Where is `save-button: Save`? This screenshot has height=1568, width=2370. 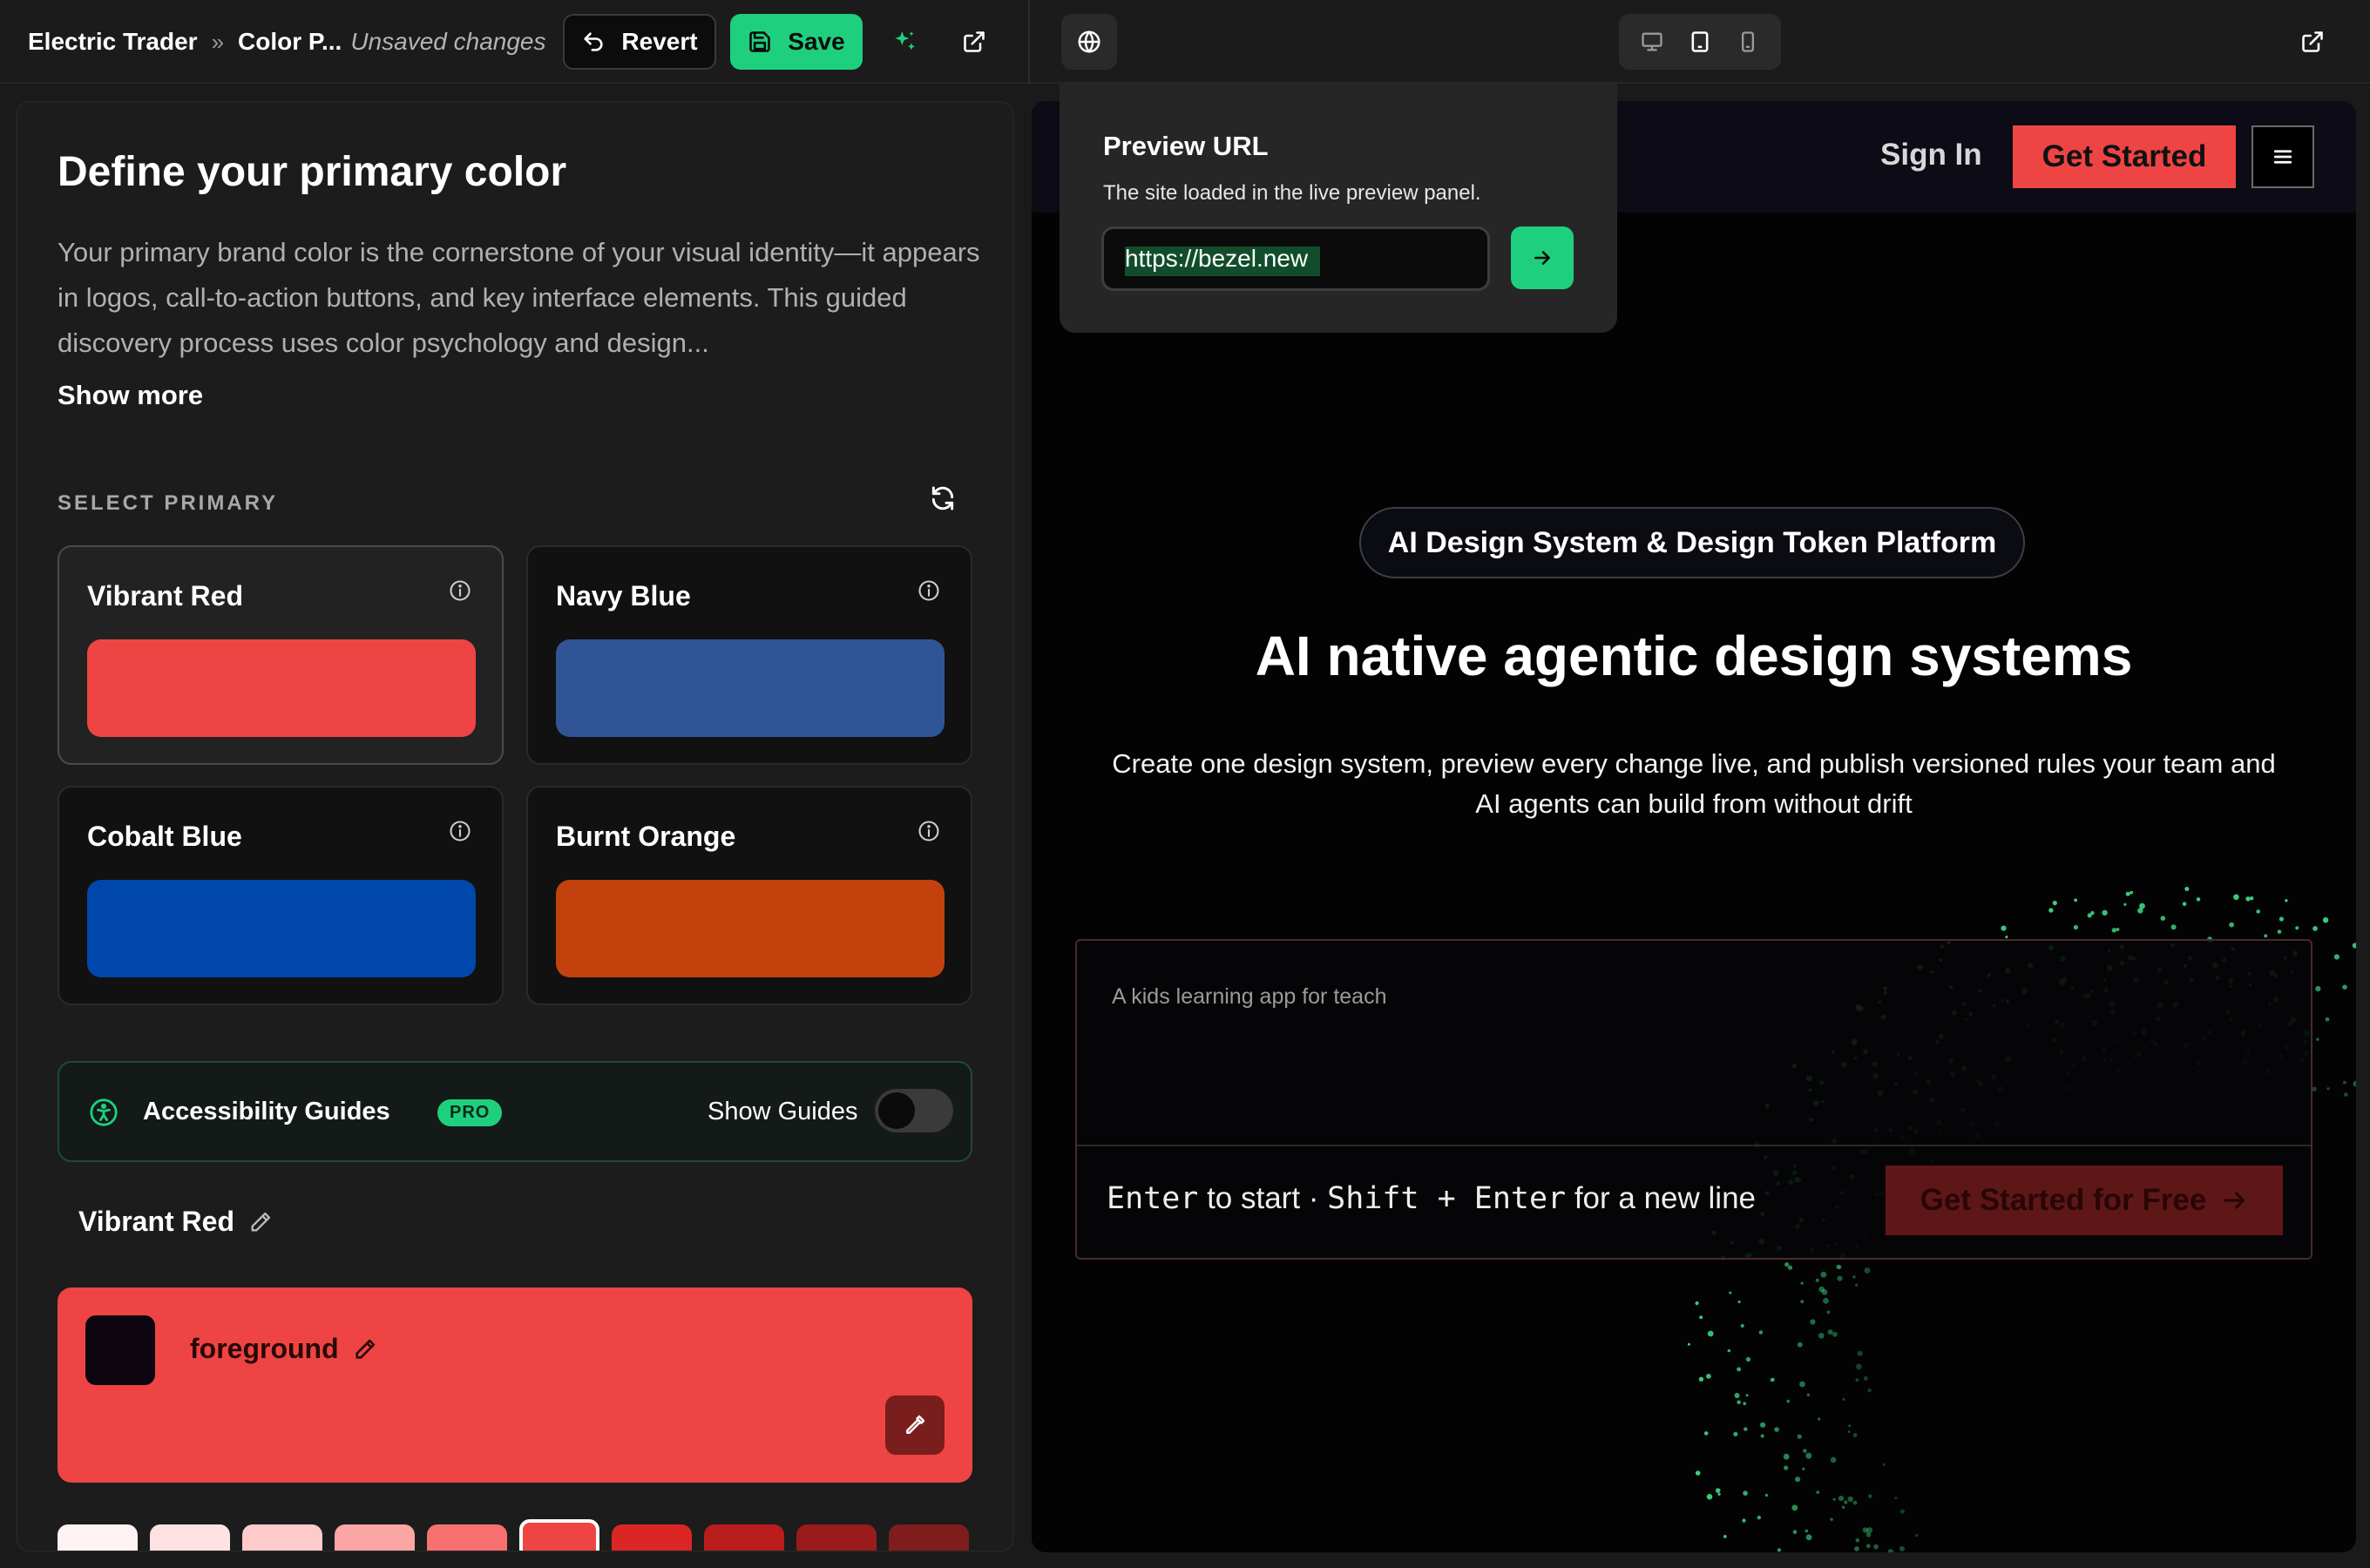 save-button: Save is located at coordinates (796, 42).